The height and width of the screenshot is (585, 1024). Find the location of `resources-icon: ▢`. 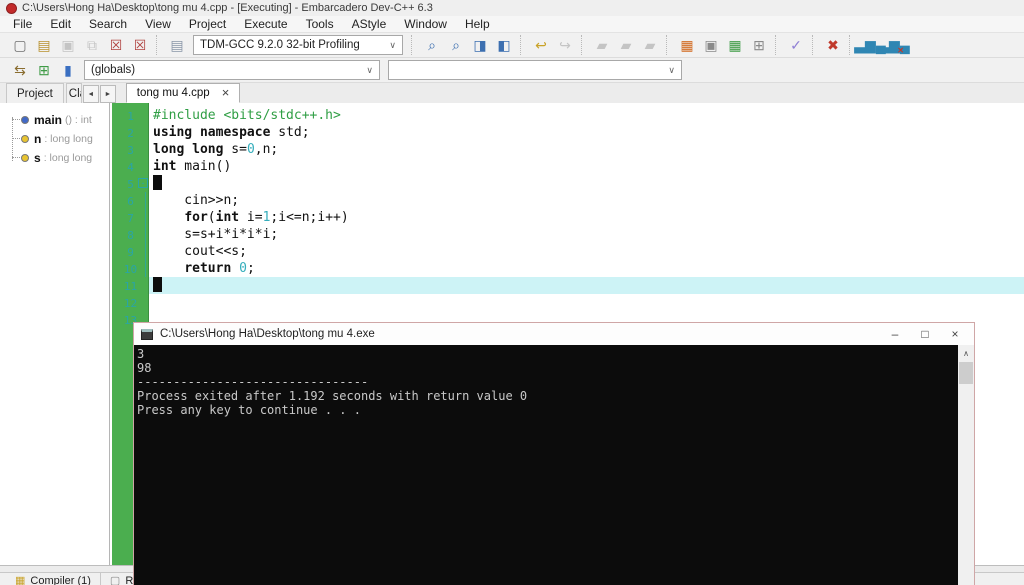

resources-icon: ▢ is located at coordinates (115, 580).